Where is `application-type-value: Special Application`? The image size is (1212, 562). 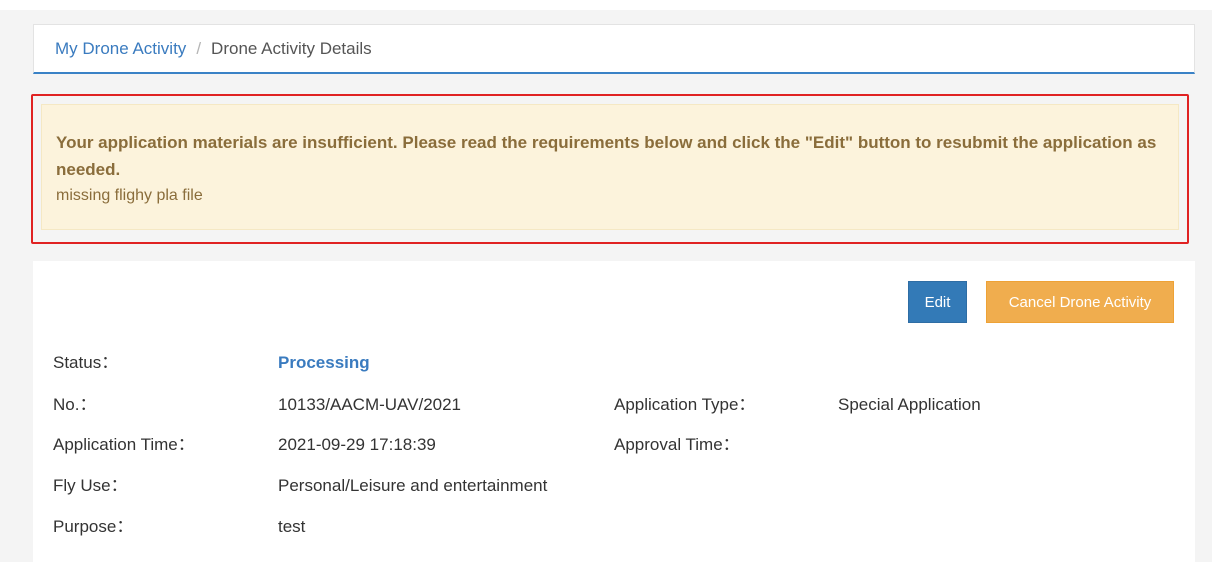
application-type-value: Special Application is located at coordinates (909, 404).